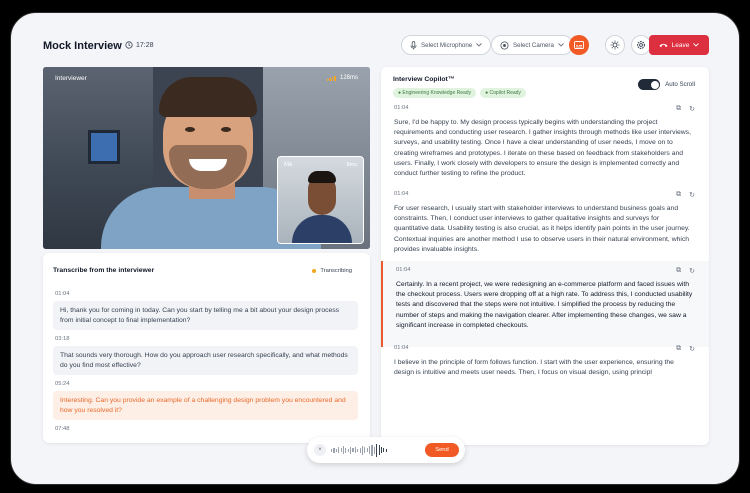 This screenshot has width=750, height=493. Describe the element at coordinates (649, 84) in the screenshot. I see `autoscroll-toggle` at that location.